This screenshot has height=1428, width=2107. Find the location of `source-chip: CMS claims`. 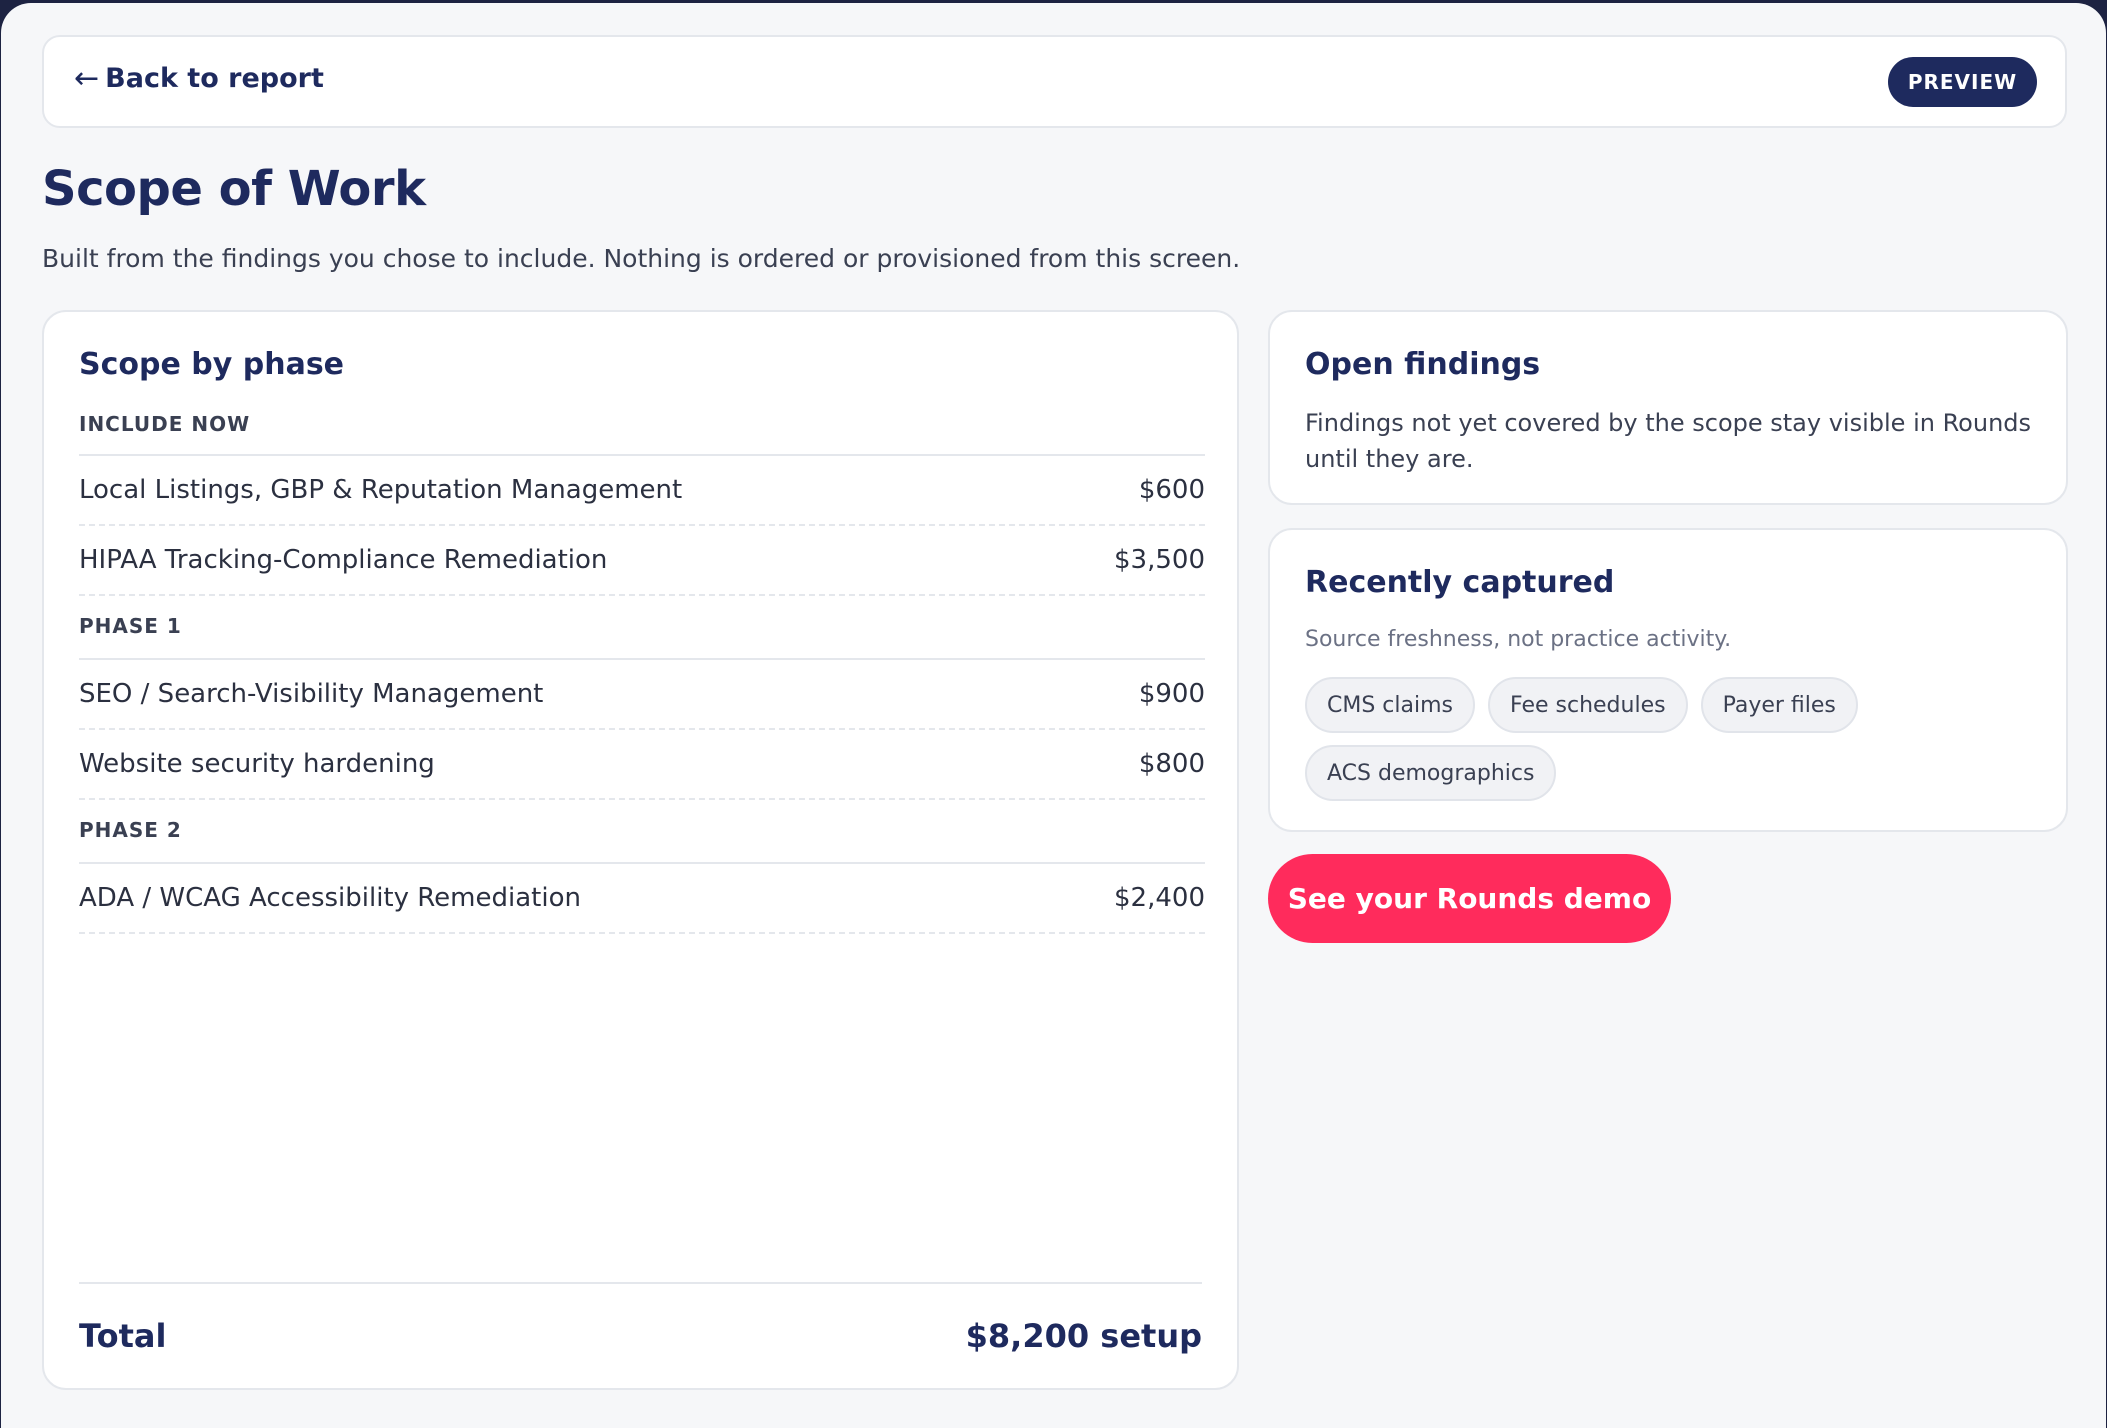

source-chip: CMS claims is located at coordinates (1390, 705).